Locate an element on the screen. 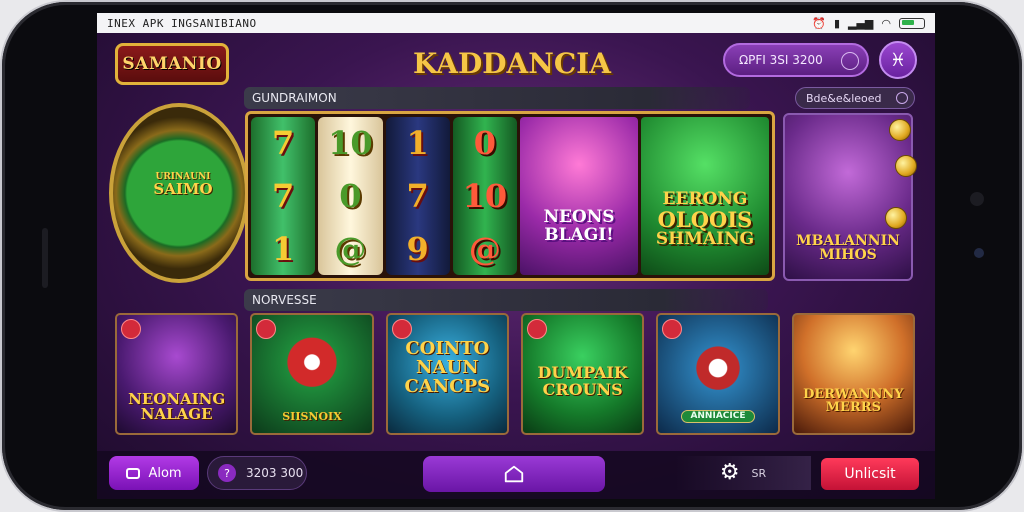 The width and height of the screenshot is (1024, 512). game-tile: NEONAING NALAGE is located at coordinates (177, 374).